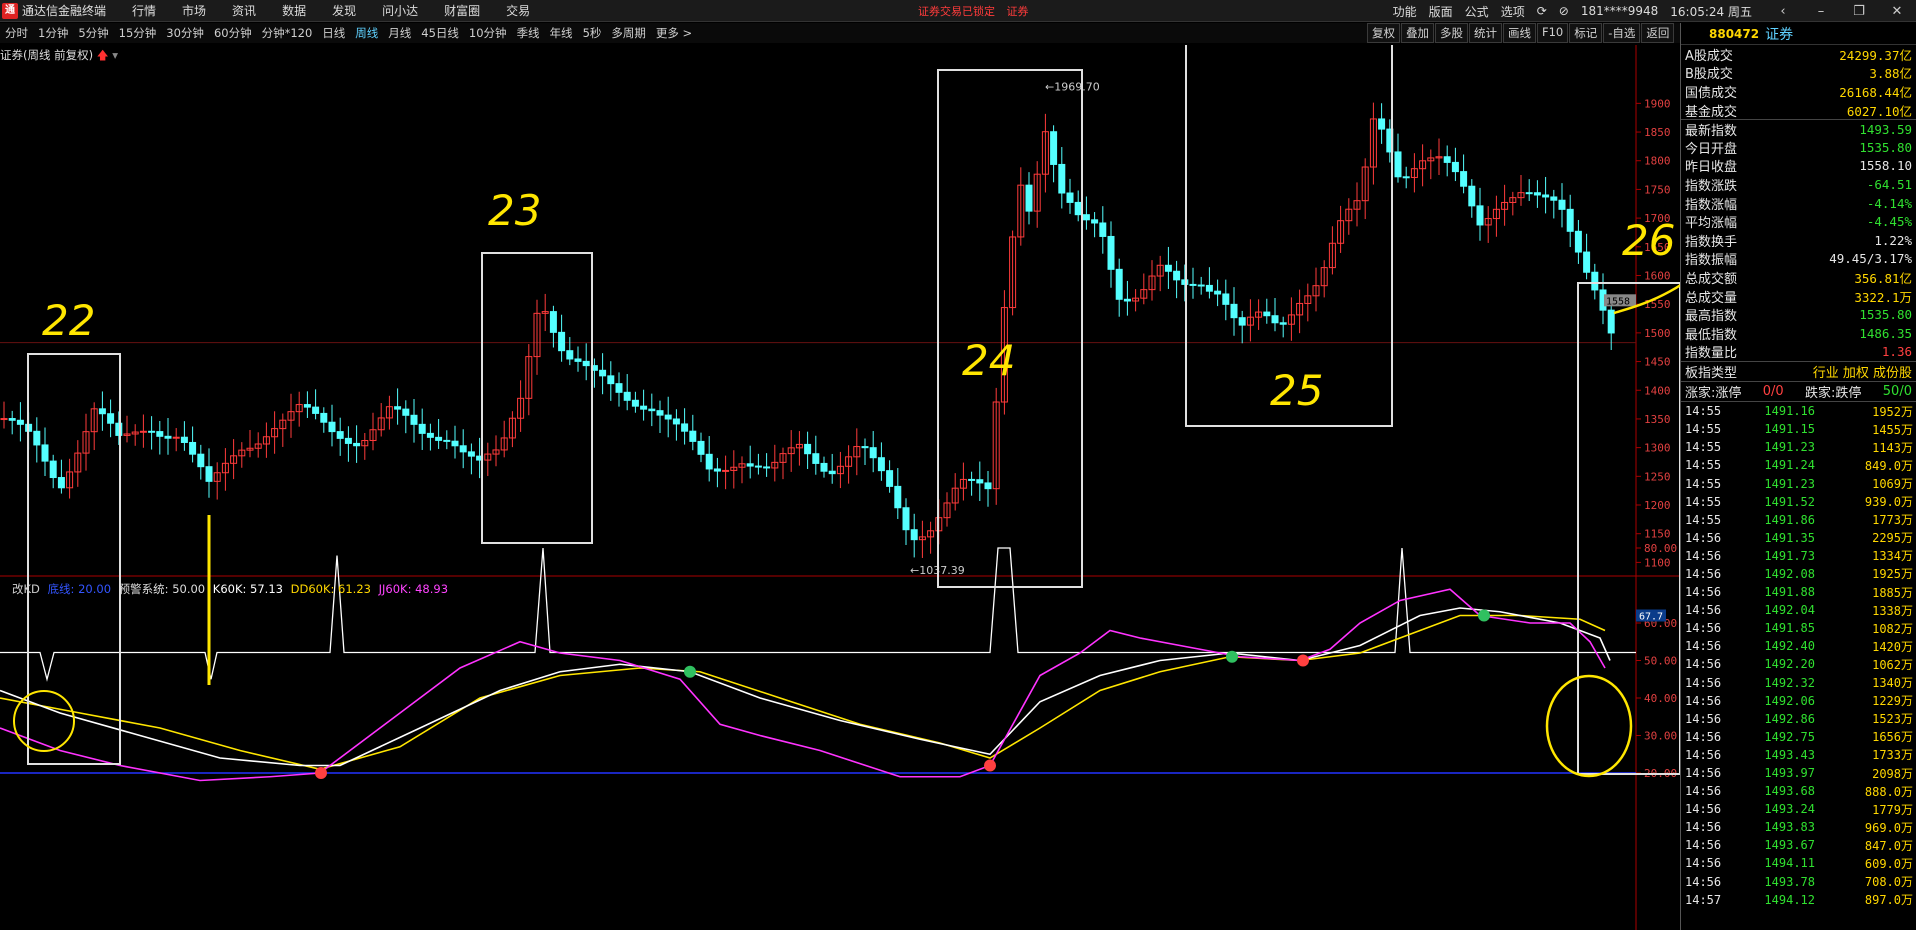  What do you see at coordinates (488, 33) in the screenshot?
I see `period-tab-11: 10分钟` at bounding box center [488, 33].